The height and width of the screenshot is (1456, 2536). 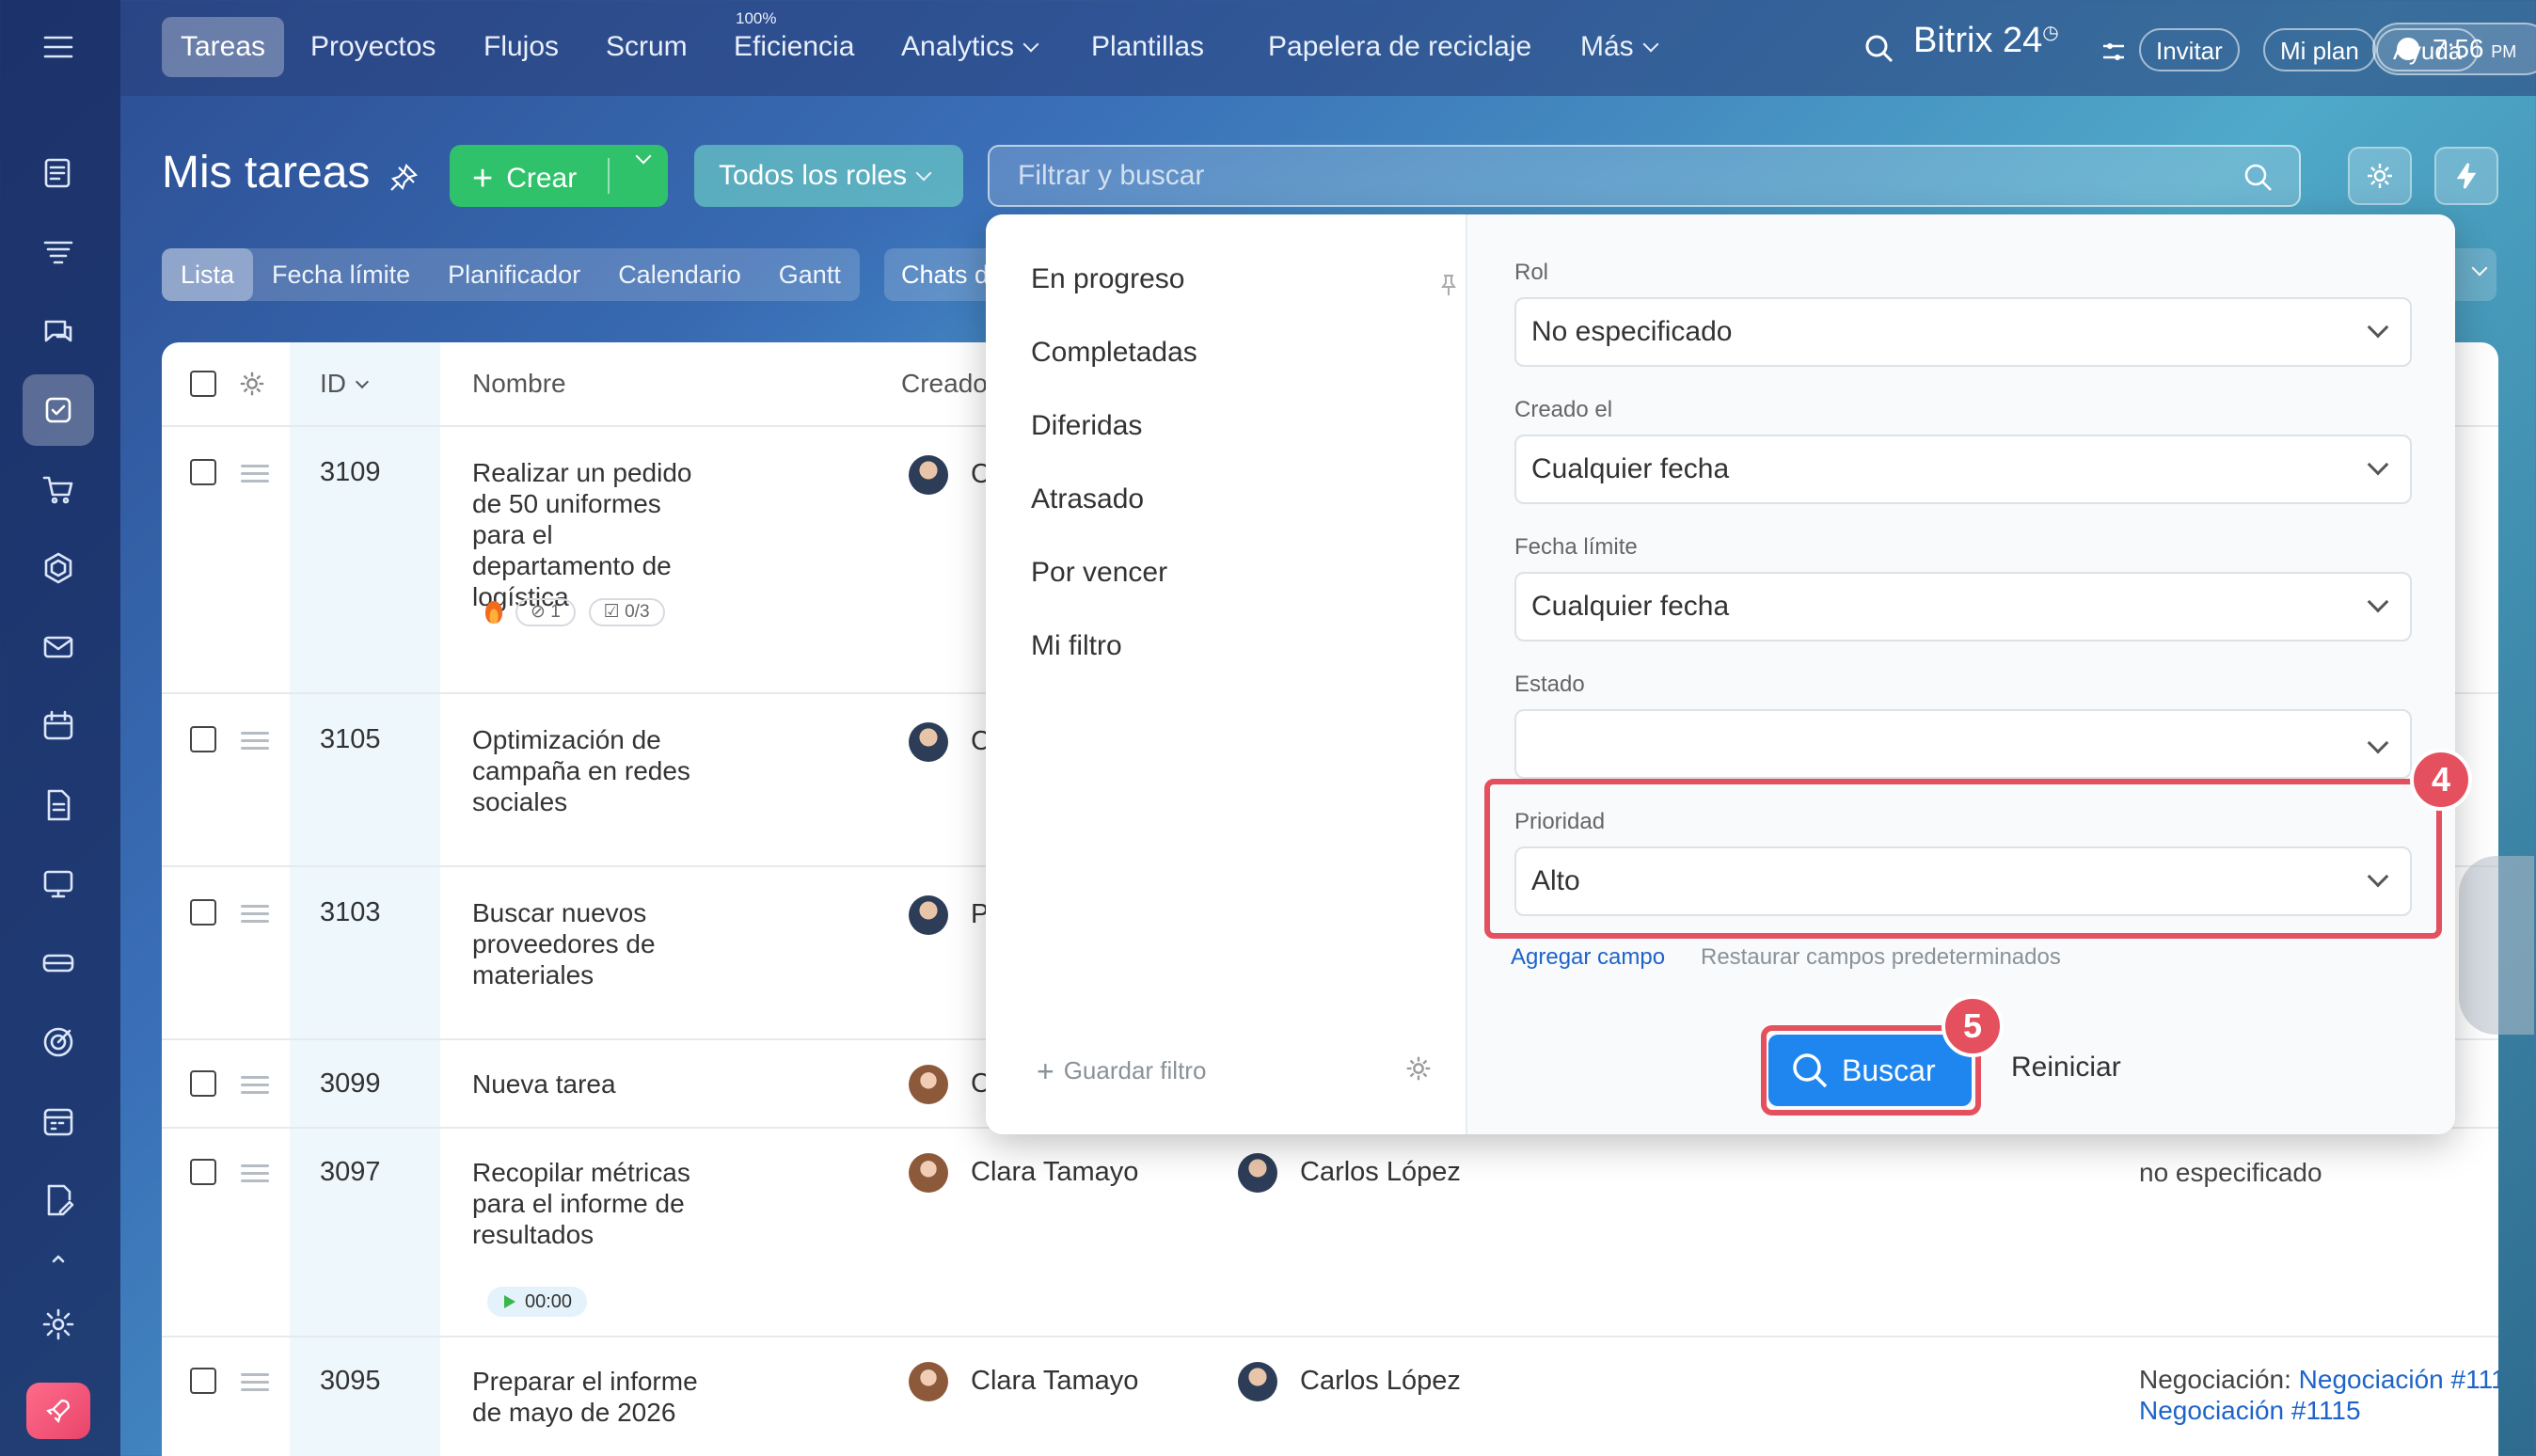 What do you see at coordinates (594, 943) in the screenshot?
I see `task-name: Buscar nuevos proveedores de materiales` at bounding box center [594, 943].